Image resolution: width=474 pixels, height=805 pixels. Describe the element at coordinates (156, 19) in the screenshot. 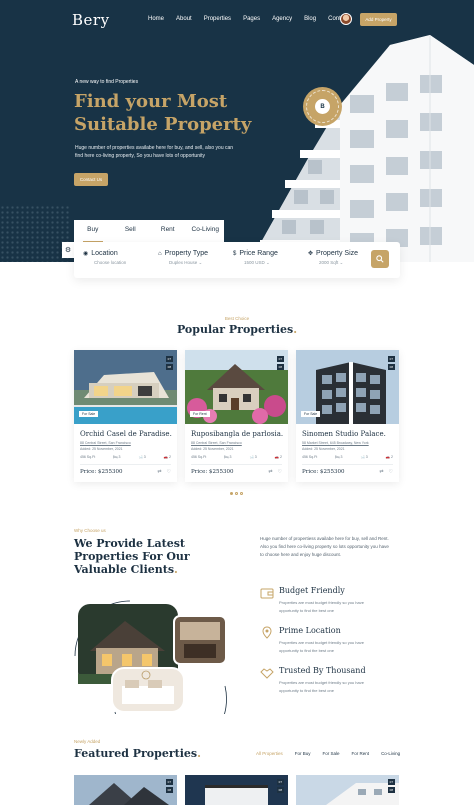

I see `nav-home: Home` at that location.